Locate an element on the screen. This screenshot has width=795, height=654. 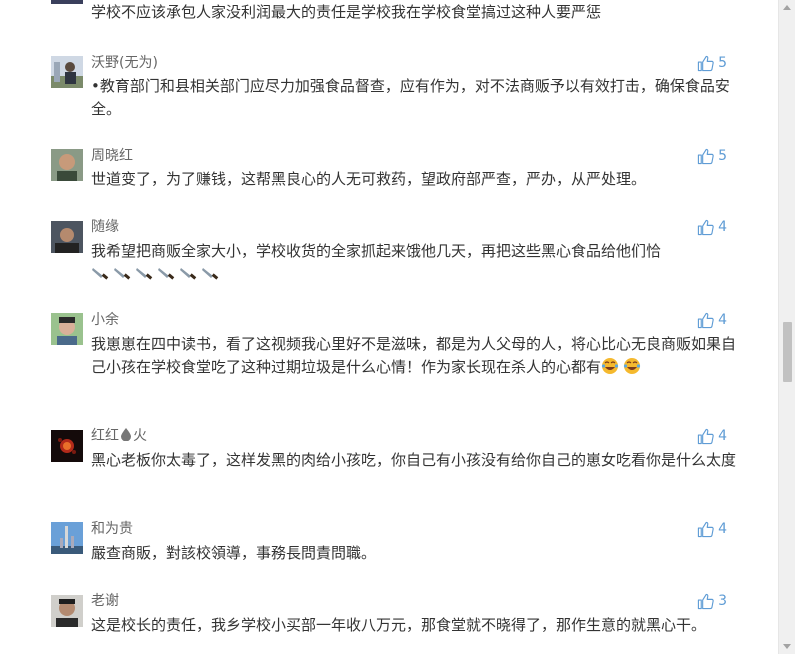
scroll-up-icon is located at coordinates (787, 7).